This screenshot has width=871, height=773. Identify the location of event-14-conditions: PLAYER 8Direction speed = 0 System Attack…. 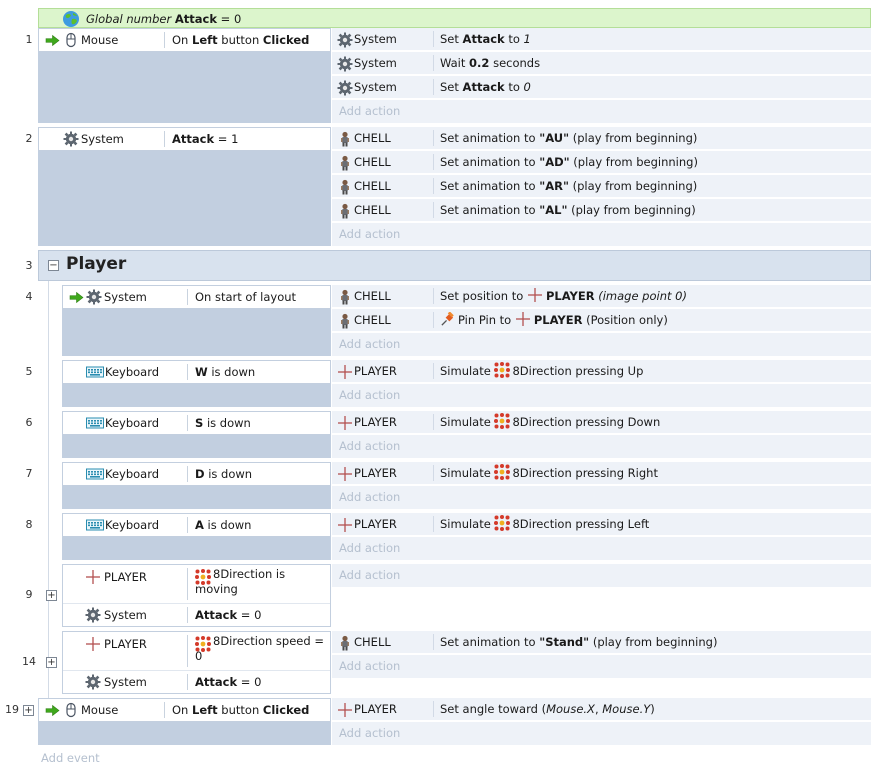
(196, 662).